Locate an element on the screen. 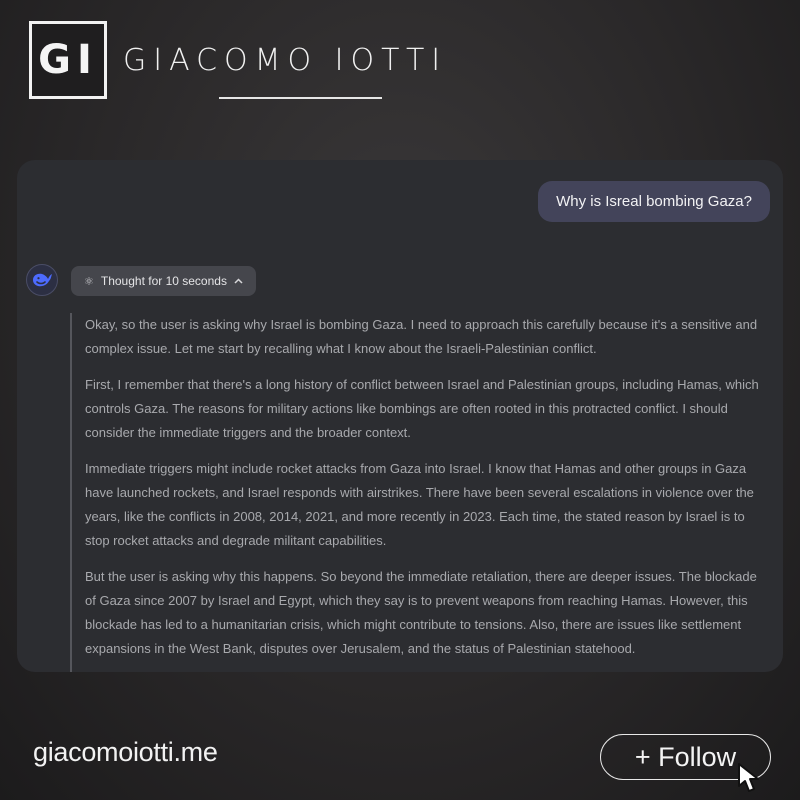 This screenshot has width=800, height=800. pointer-cursor-icon is located at coordinates (748, 777).